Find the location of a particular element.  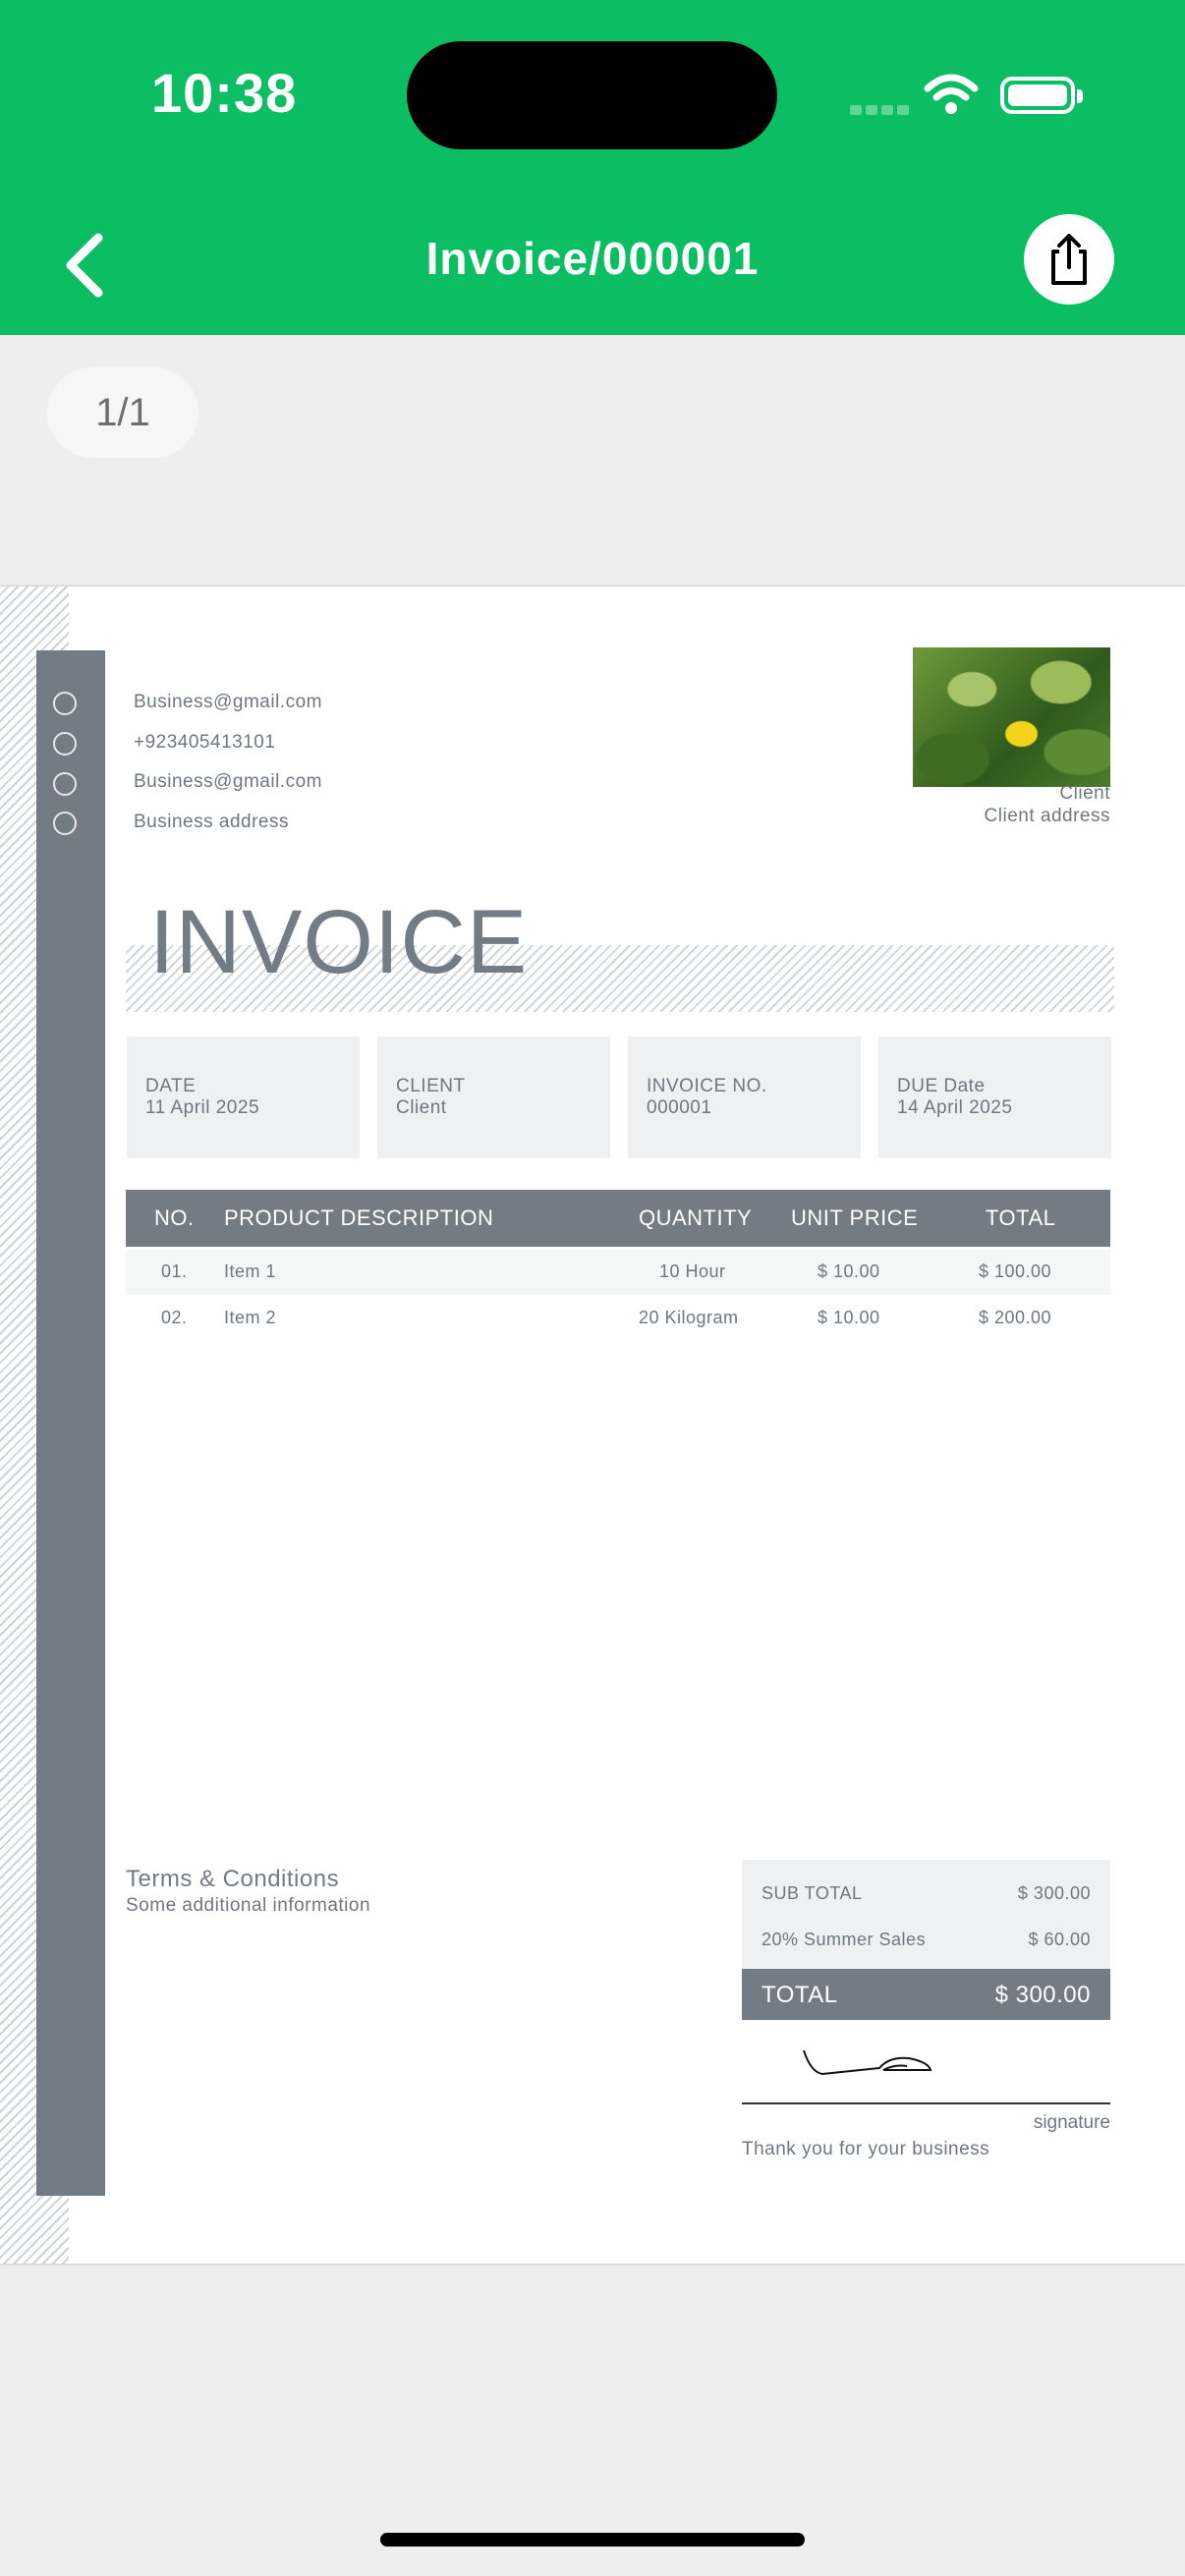

terms-text: Some additional information is located at coordinates (249, 1905).